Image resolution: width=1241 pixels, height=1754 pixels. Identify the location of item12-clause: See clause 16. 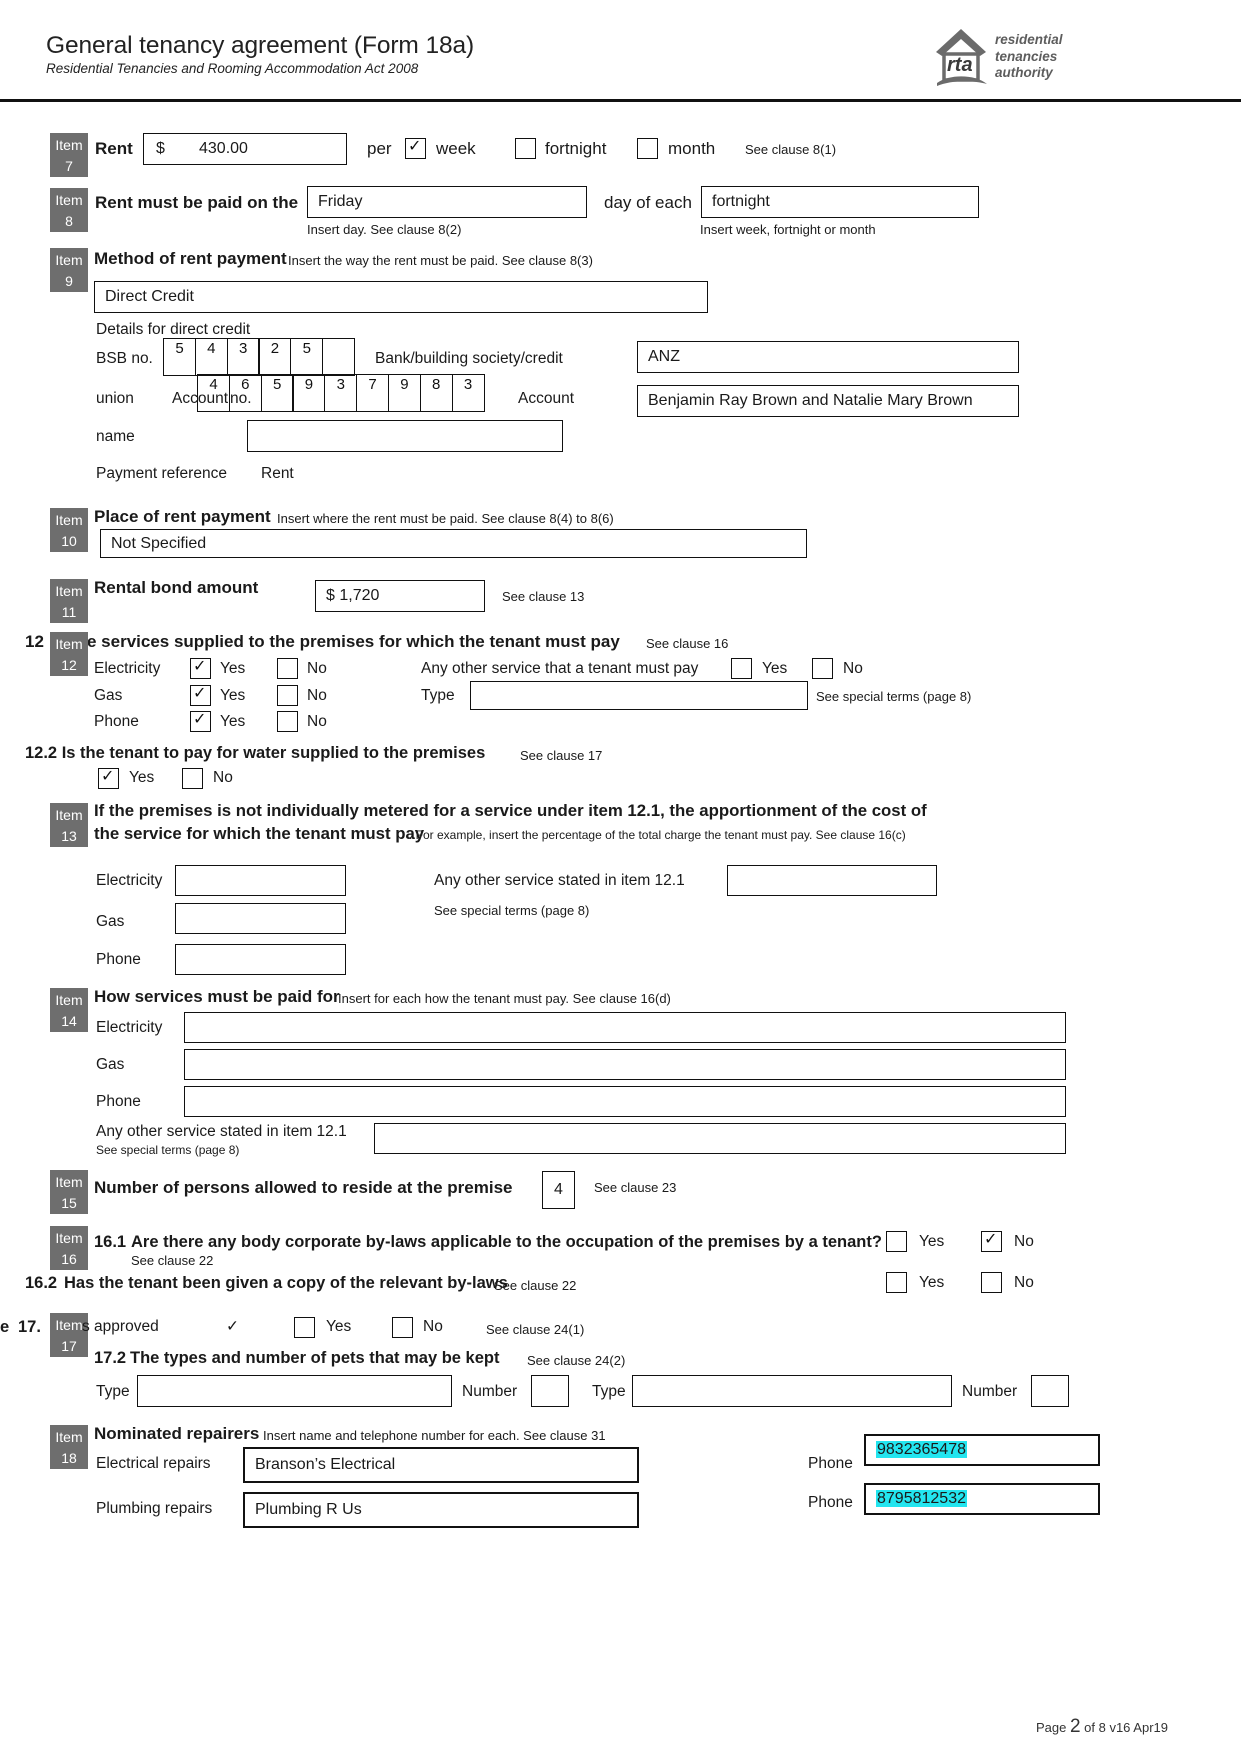
(687, 643).